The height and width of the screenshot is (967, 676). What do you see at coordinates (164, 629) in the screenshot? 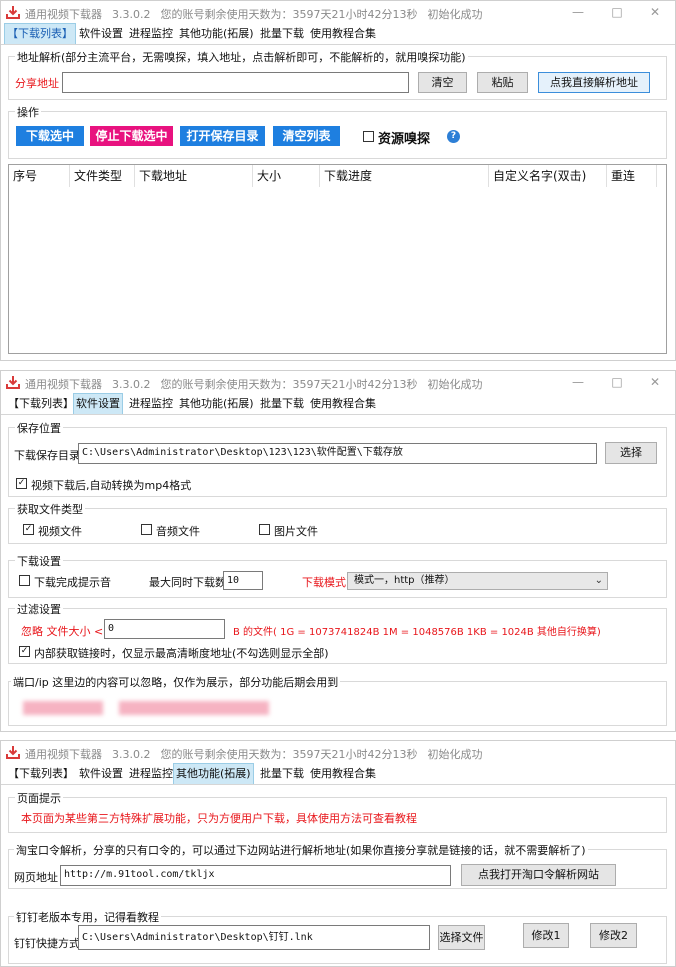
I see `ignore-size-input: 0` at bounding box center [164, 629].